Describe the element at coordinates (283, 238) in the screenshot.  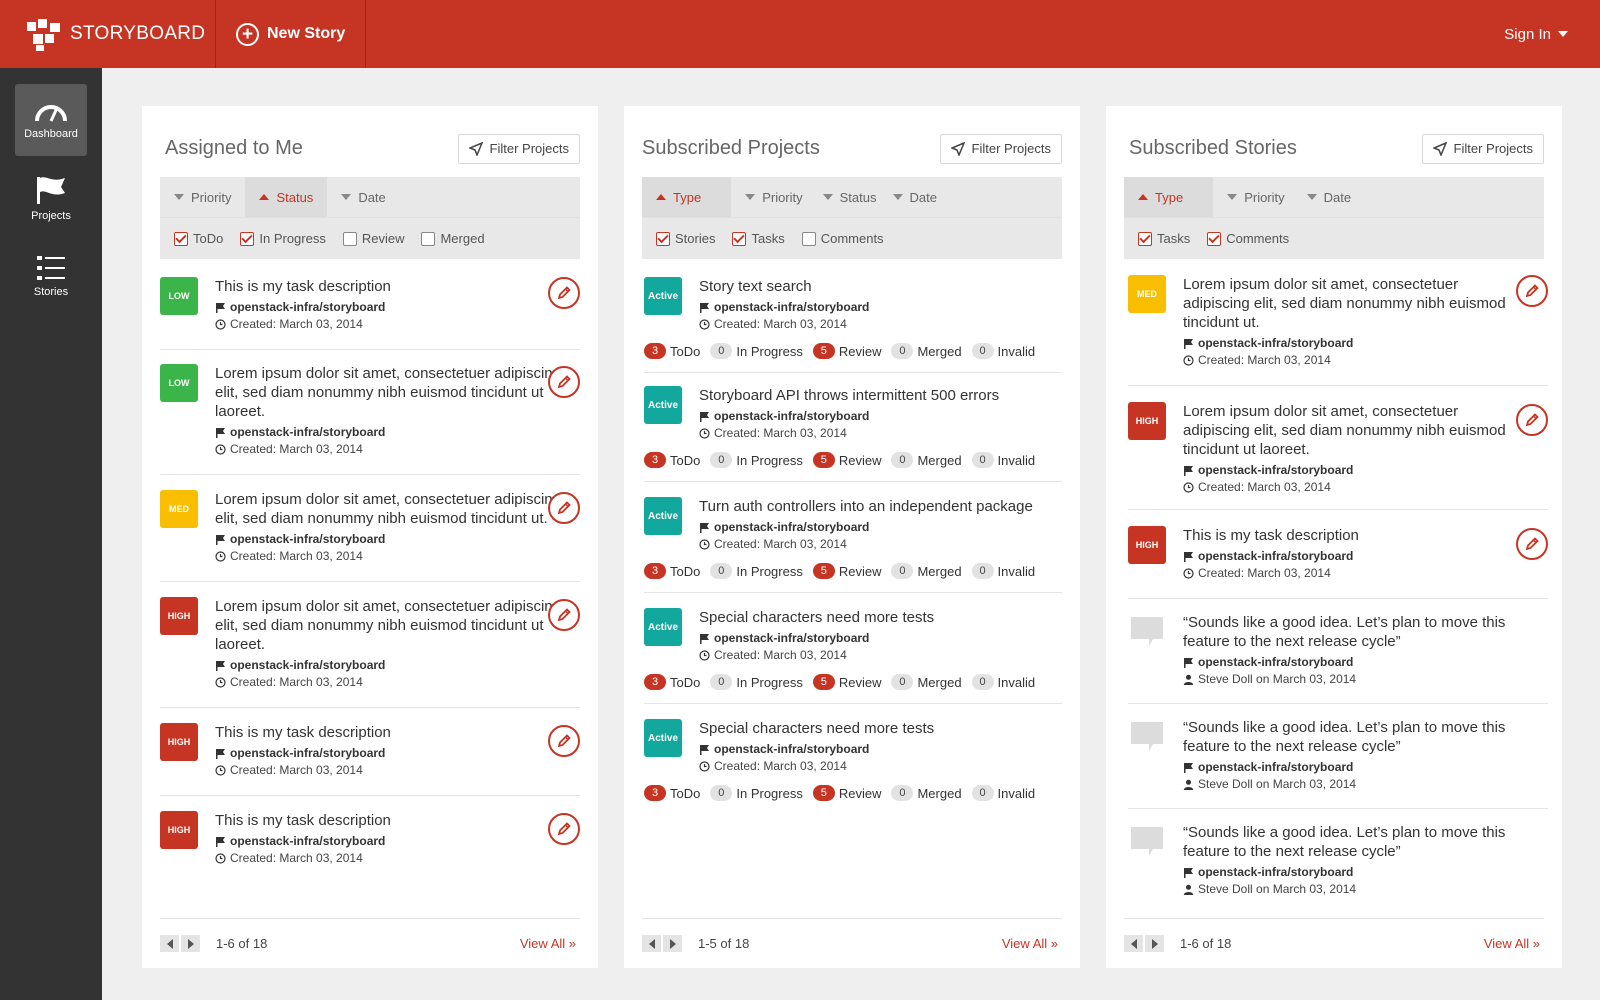
I see `checkbox-in-progress: In Progress` at that location.